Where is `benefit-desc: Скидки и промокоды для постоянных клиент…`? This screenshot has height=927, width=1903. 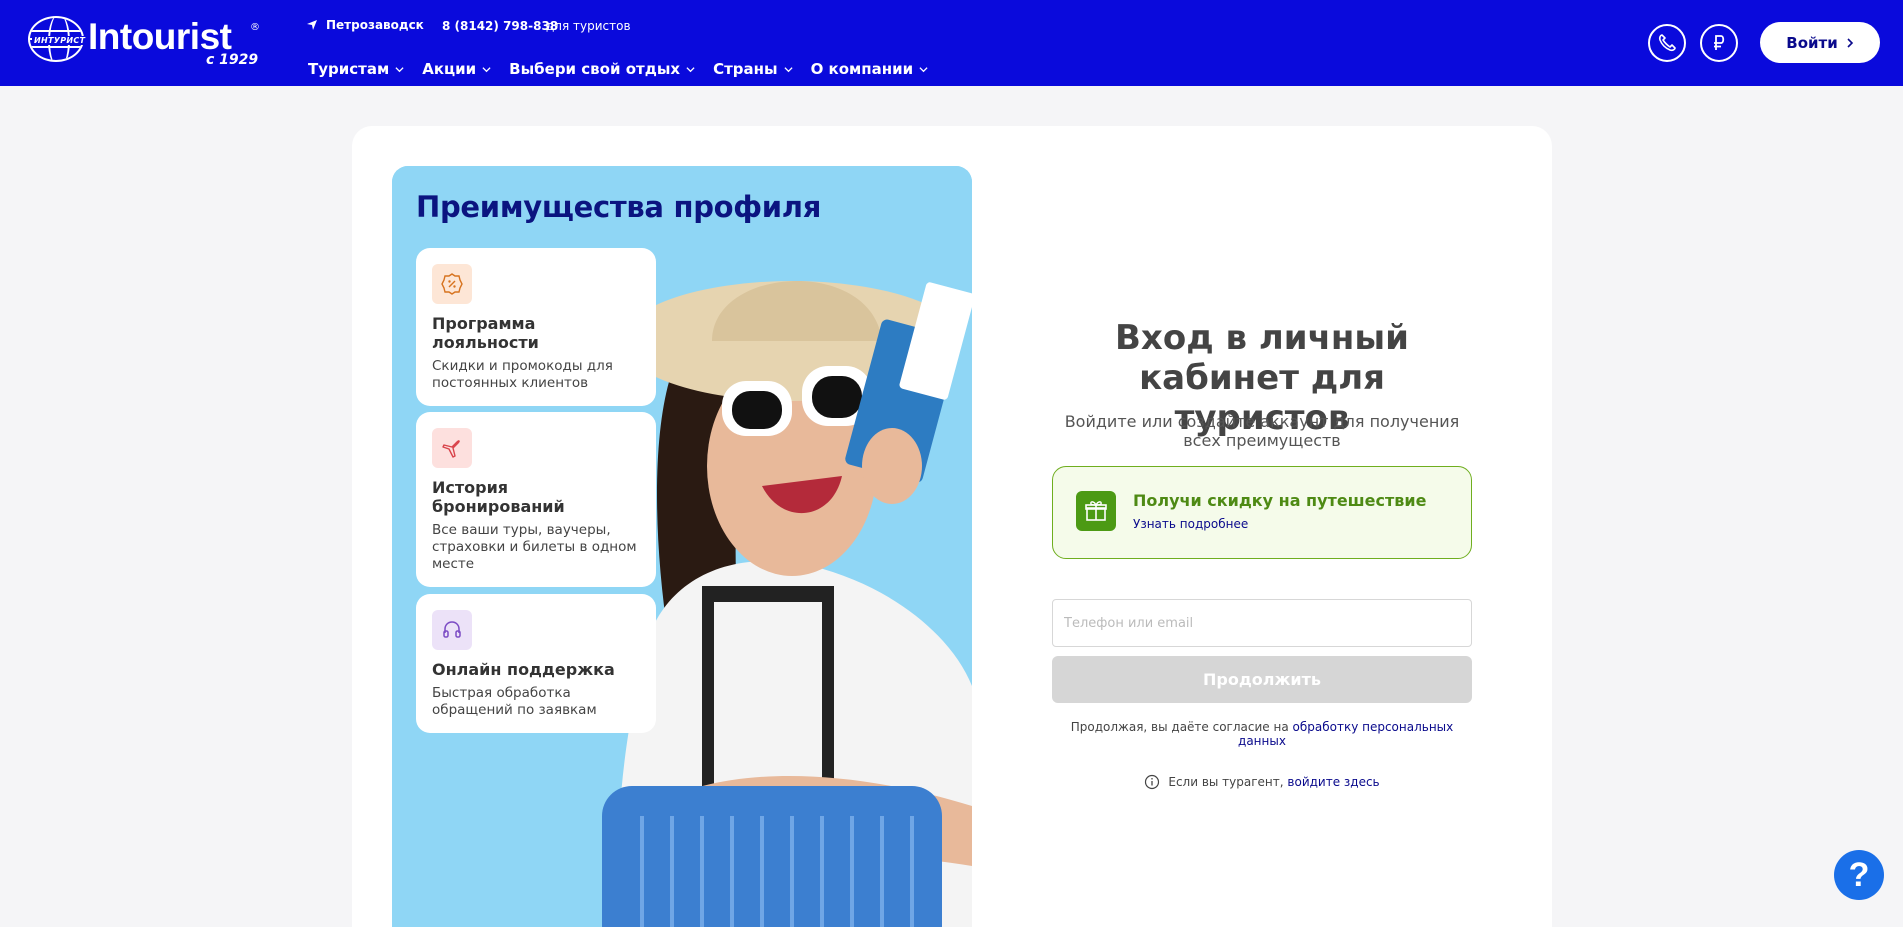 benefit-desc: Скидки и промокоды для постоянных клиент… is located at coordinates (522, 374).